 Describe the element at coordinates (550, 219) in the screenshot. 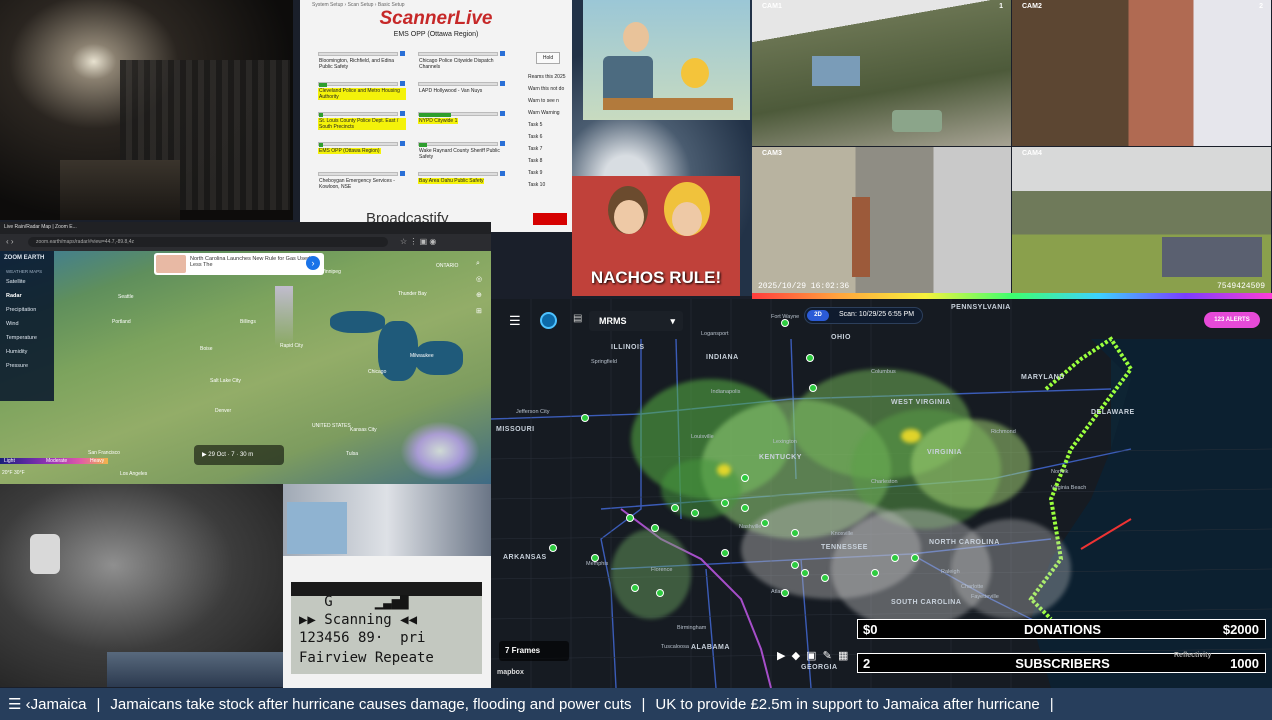

I see `stop-button` at that location.